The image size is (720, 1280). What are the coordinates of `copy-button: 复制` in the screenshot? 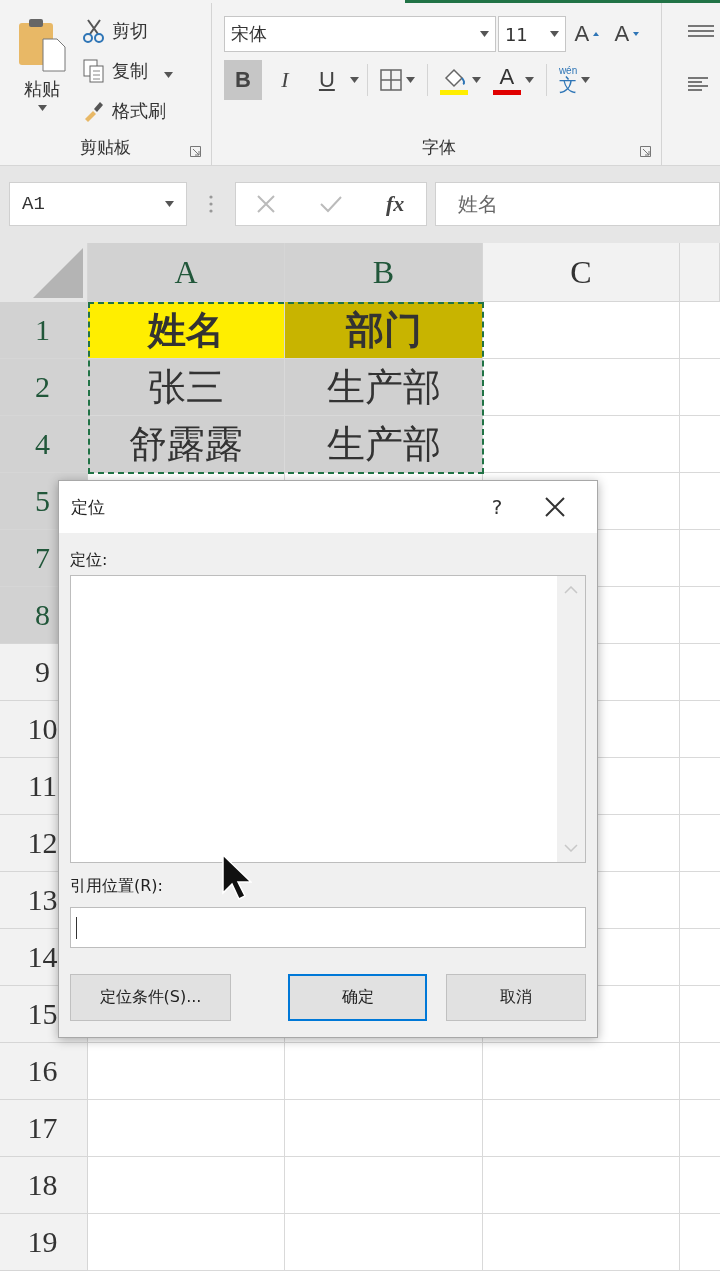 It's located at (127, 71).